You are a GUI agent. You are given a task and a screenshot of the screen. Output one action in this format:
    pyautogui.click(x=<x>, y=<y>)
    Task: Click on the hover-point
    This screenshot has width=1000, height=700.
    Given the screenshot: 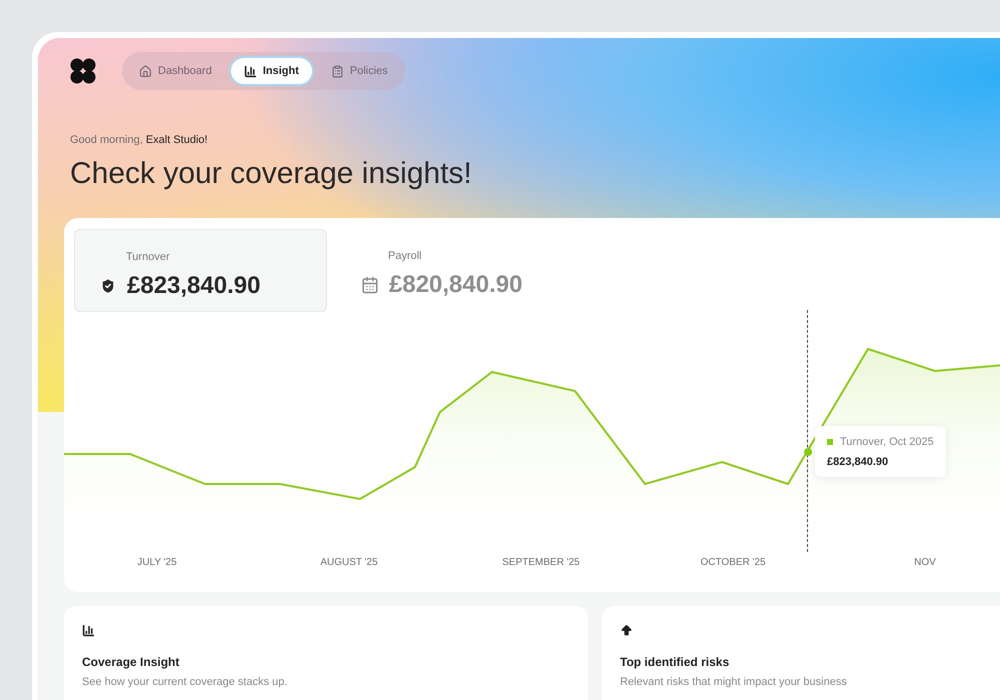 What is the action you would take?
    pyautogui.click(x=808, y=452)
    